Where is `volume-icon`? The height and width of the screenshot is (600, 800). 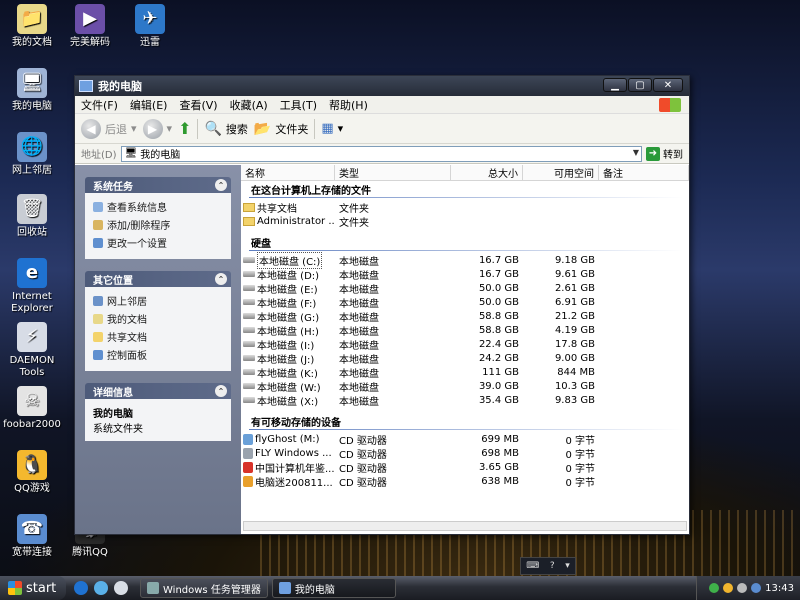 volume-icon is located at coordinates (742, 588).